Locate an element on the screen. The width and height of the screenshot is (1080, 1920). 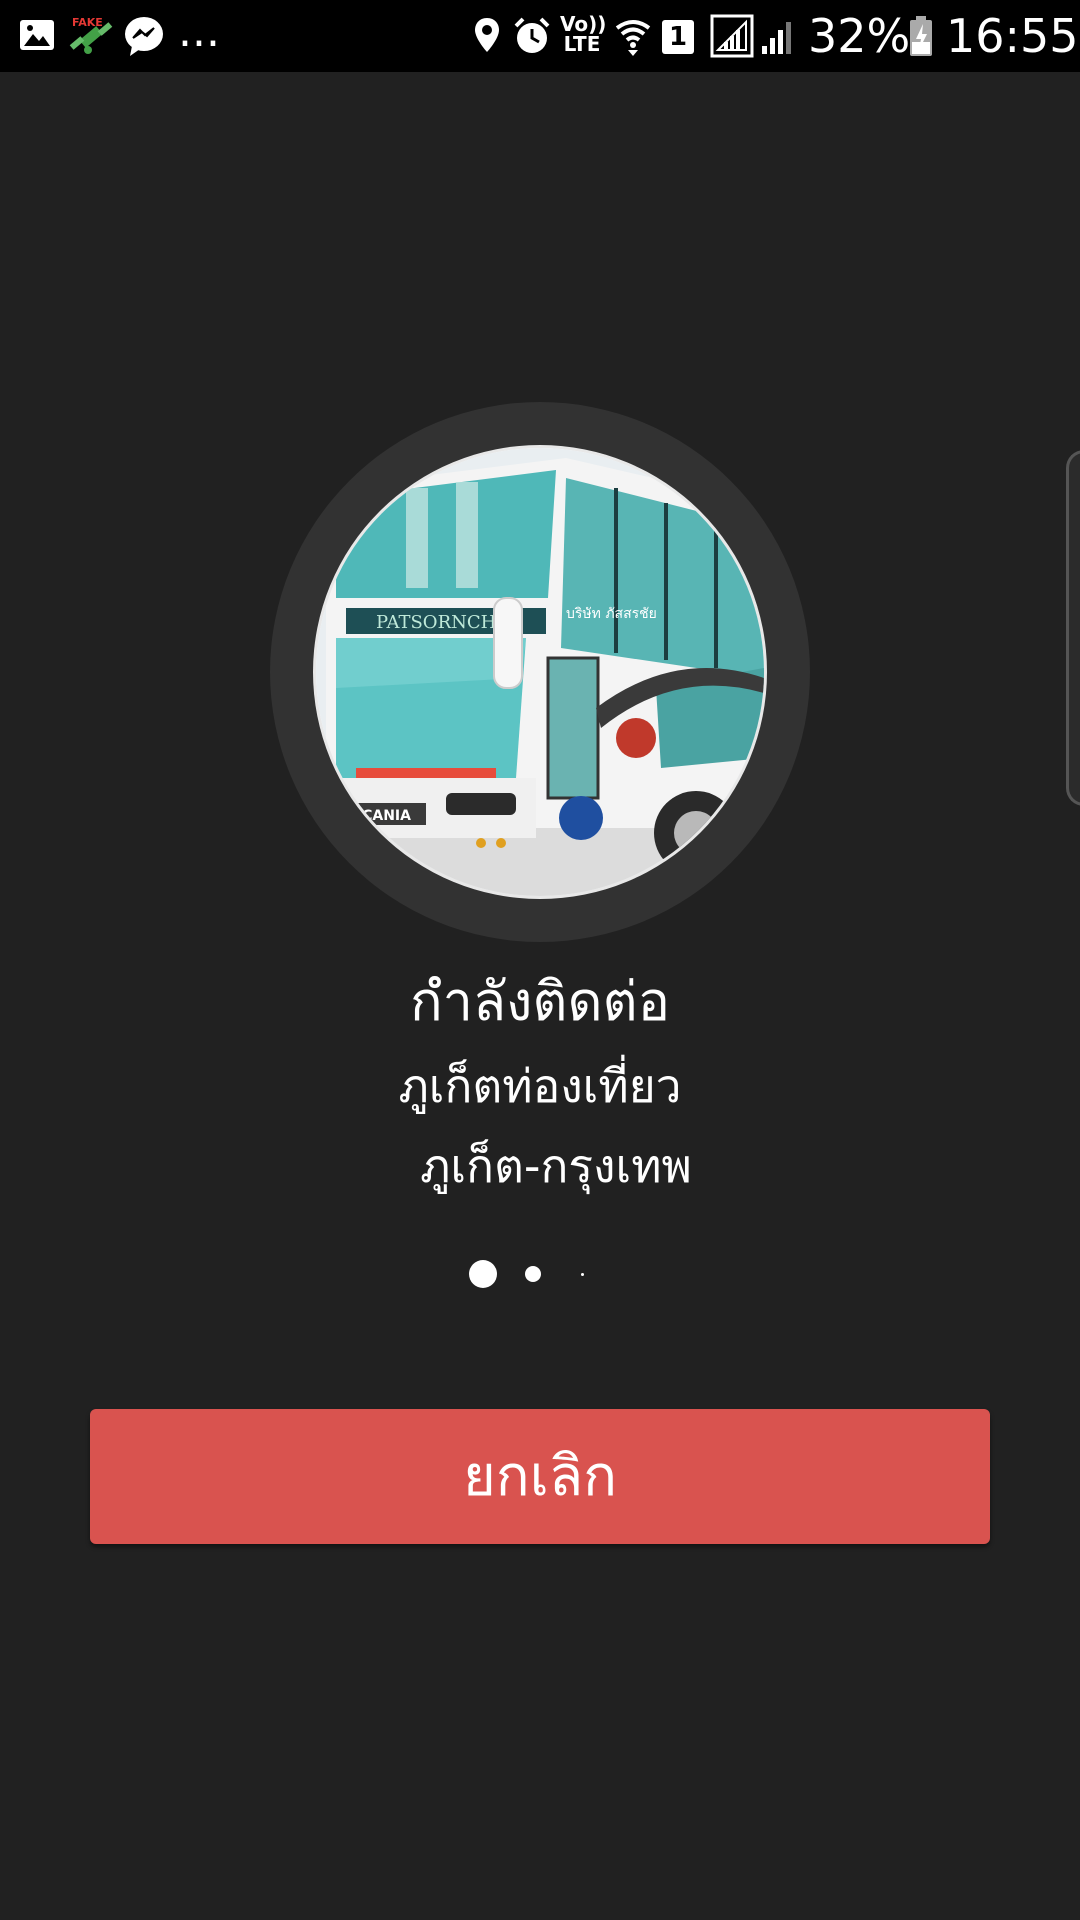
wifi-icon is located at coordinates (633, 38).